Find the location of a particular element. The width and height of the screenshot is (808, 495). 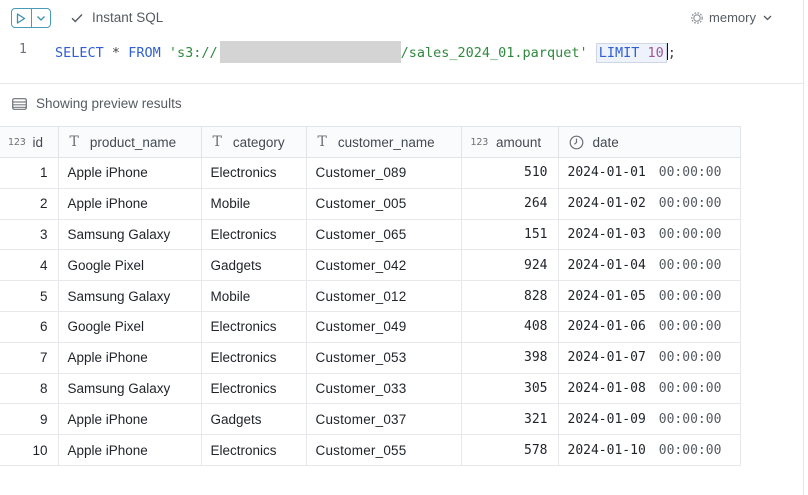

cell-date: 2024-01-09 00:00:00 is located at coordinates (649, 419).